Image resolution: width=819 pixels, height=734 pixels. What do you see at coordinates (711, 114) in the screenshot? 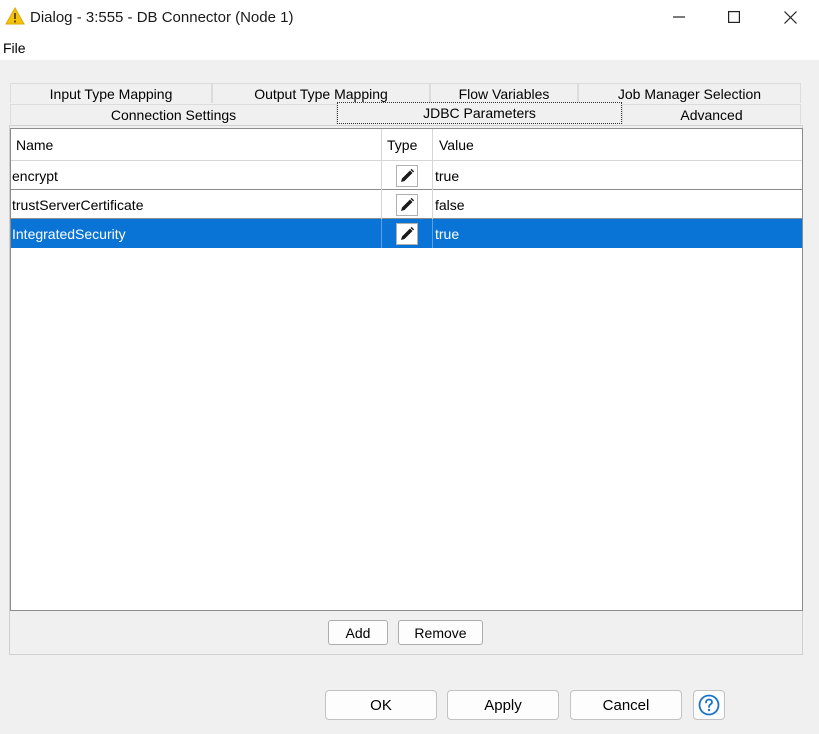
I see `tab-advanced: Advanced` at bounding box center [711, 114].